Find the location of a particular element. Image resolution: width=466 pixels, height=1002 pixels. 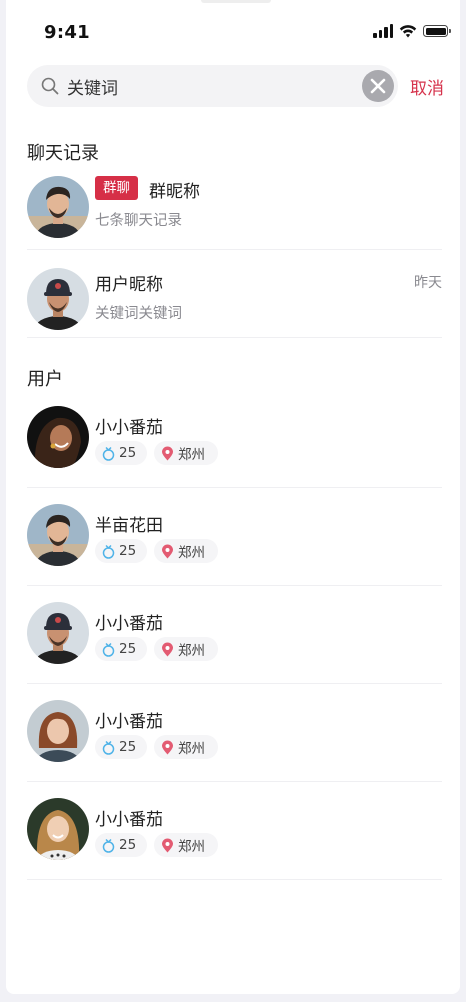

chat-item-user: 用户昵称 昨天 关键词关键词 is located at coordinates (234, 299).